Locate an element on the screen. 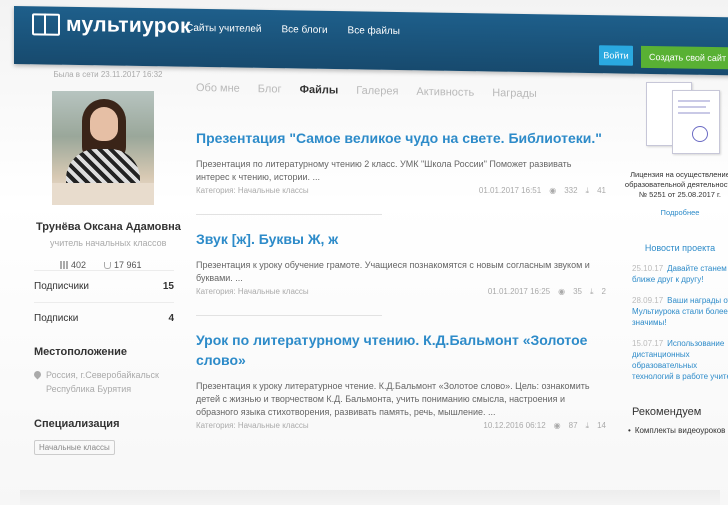 Image resolution: width=728 pixels, height=505 pixels. following-row: Подписки 4 is located at coordinates (104, 318).